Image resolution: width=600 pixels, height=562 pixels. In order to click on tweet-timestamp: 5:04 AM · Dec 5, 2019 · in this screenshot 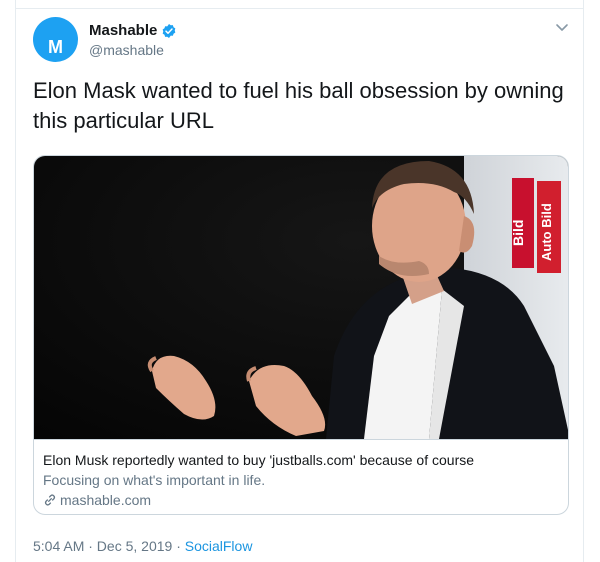, I will do `click(107, 546)`.